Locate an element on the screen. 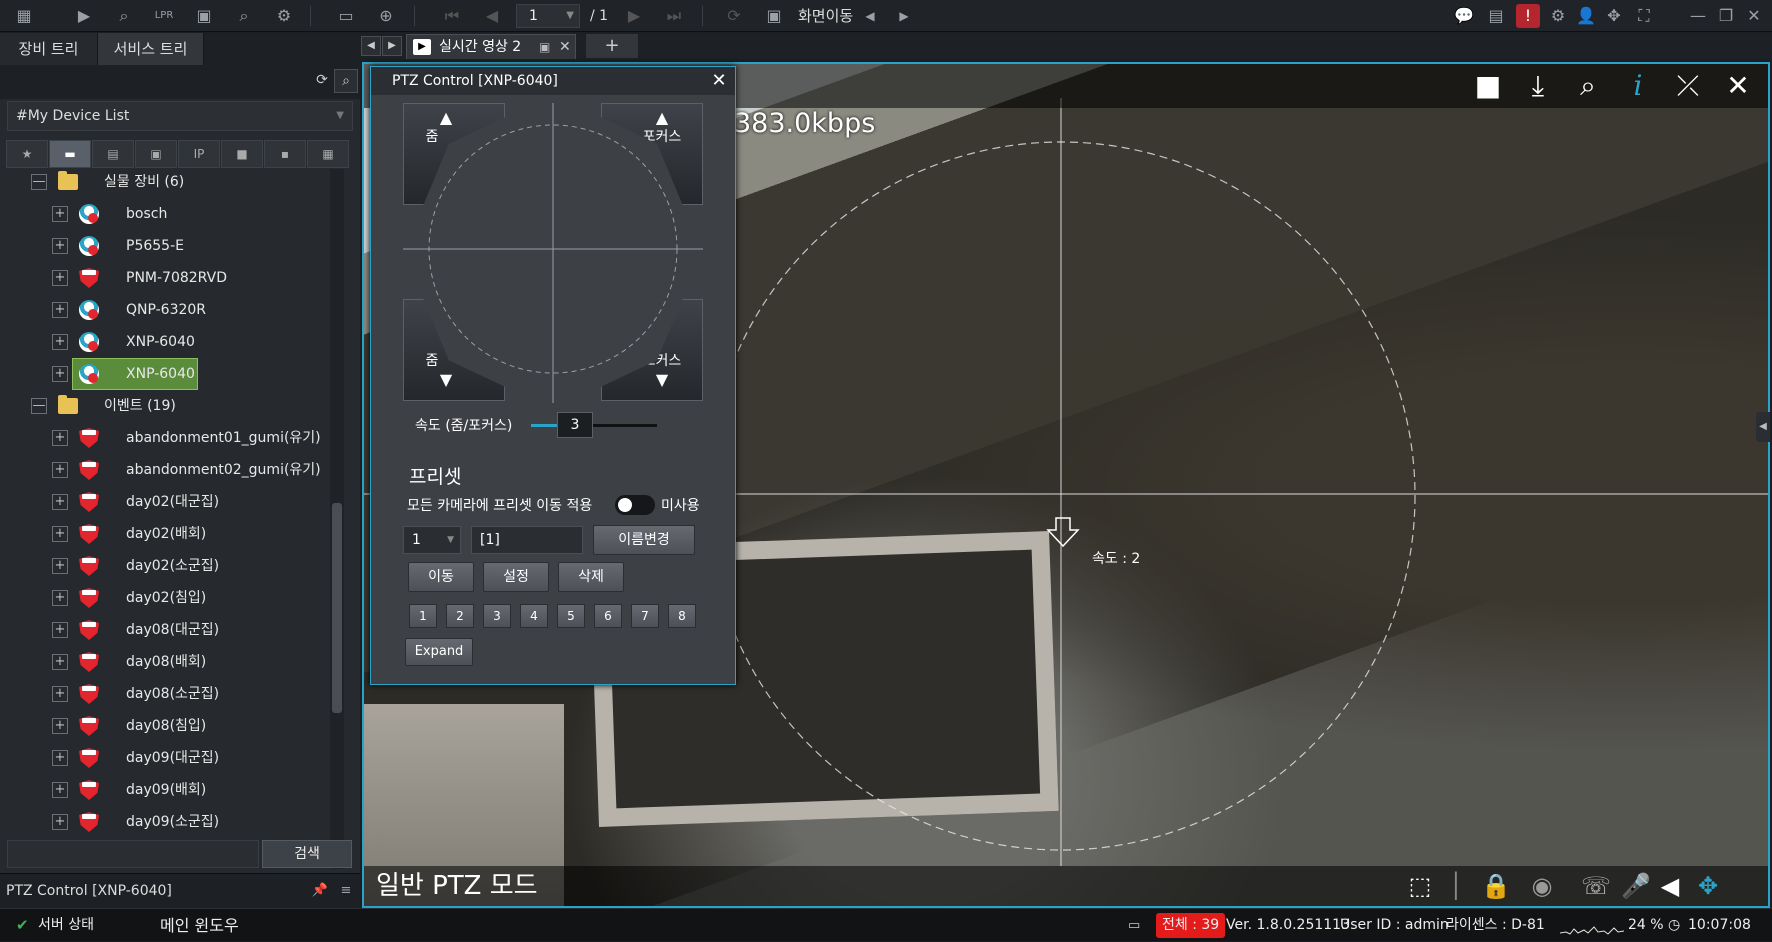 This screenshot has width=1772, height=942. gear-icon: ⚙ is located at coordinates (1558, 16).